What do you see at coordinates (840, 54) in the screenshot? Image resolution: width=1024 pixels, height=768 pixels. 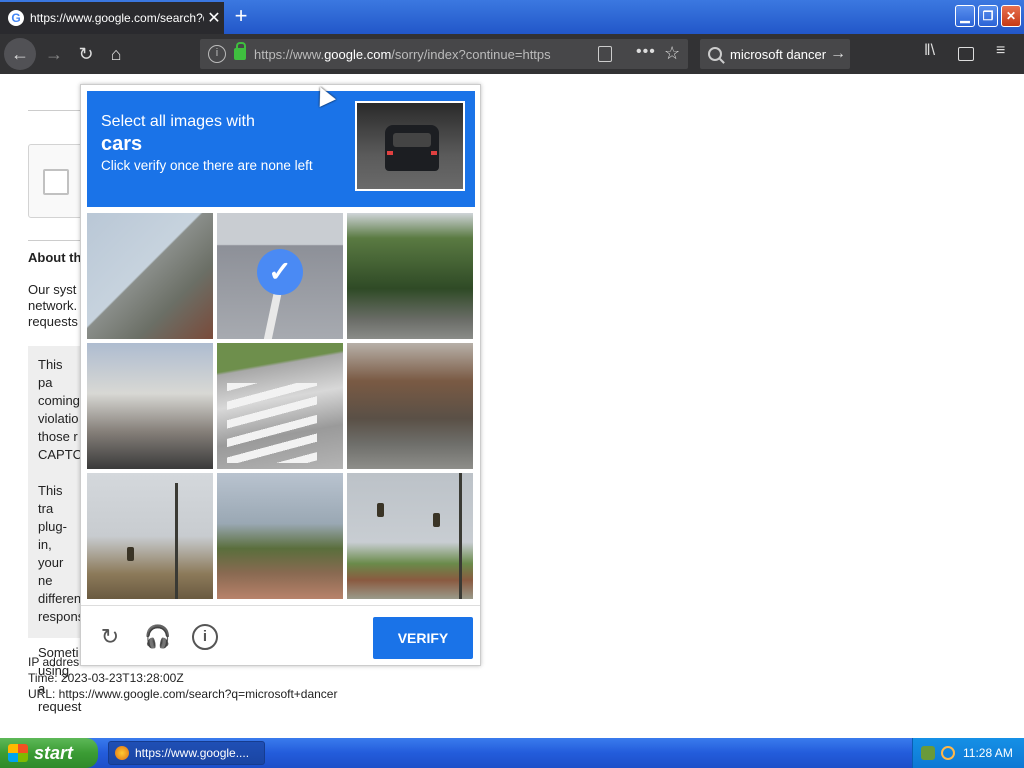 I see `search-go-icon: →` at bounding box center [840, 54].